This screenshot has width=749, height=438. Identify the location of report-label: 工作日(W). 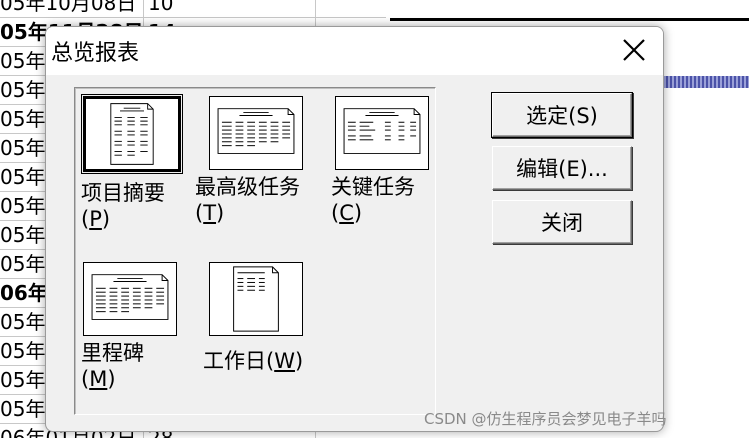
(253, 361).